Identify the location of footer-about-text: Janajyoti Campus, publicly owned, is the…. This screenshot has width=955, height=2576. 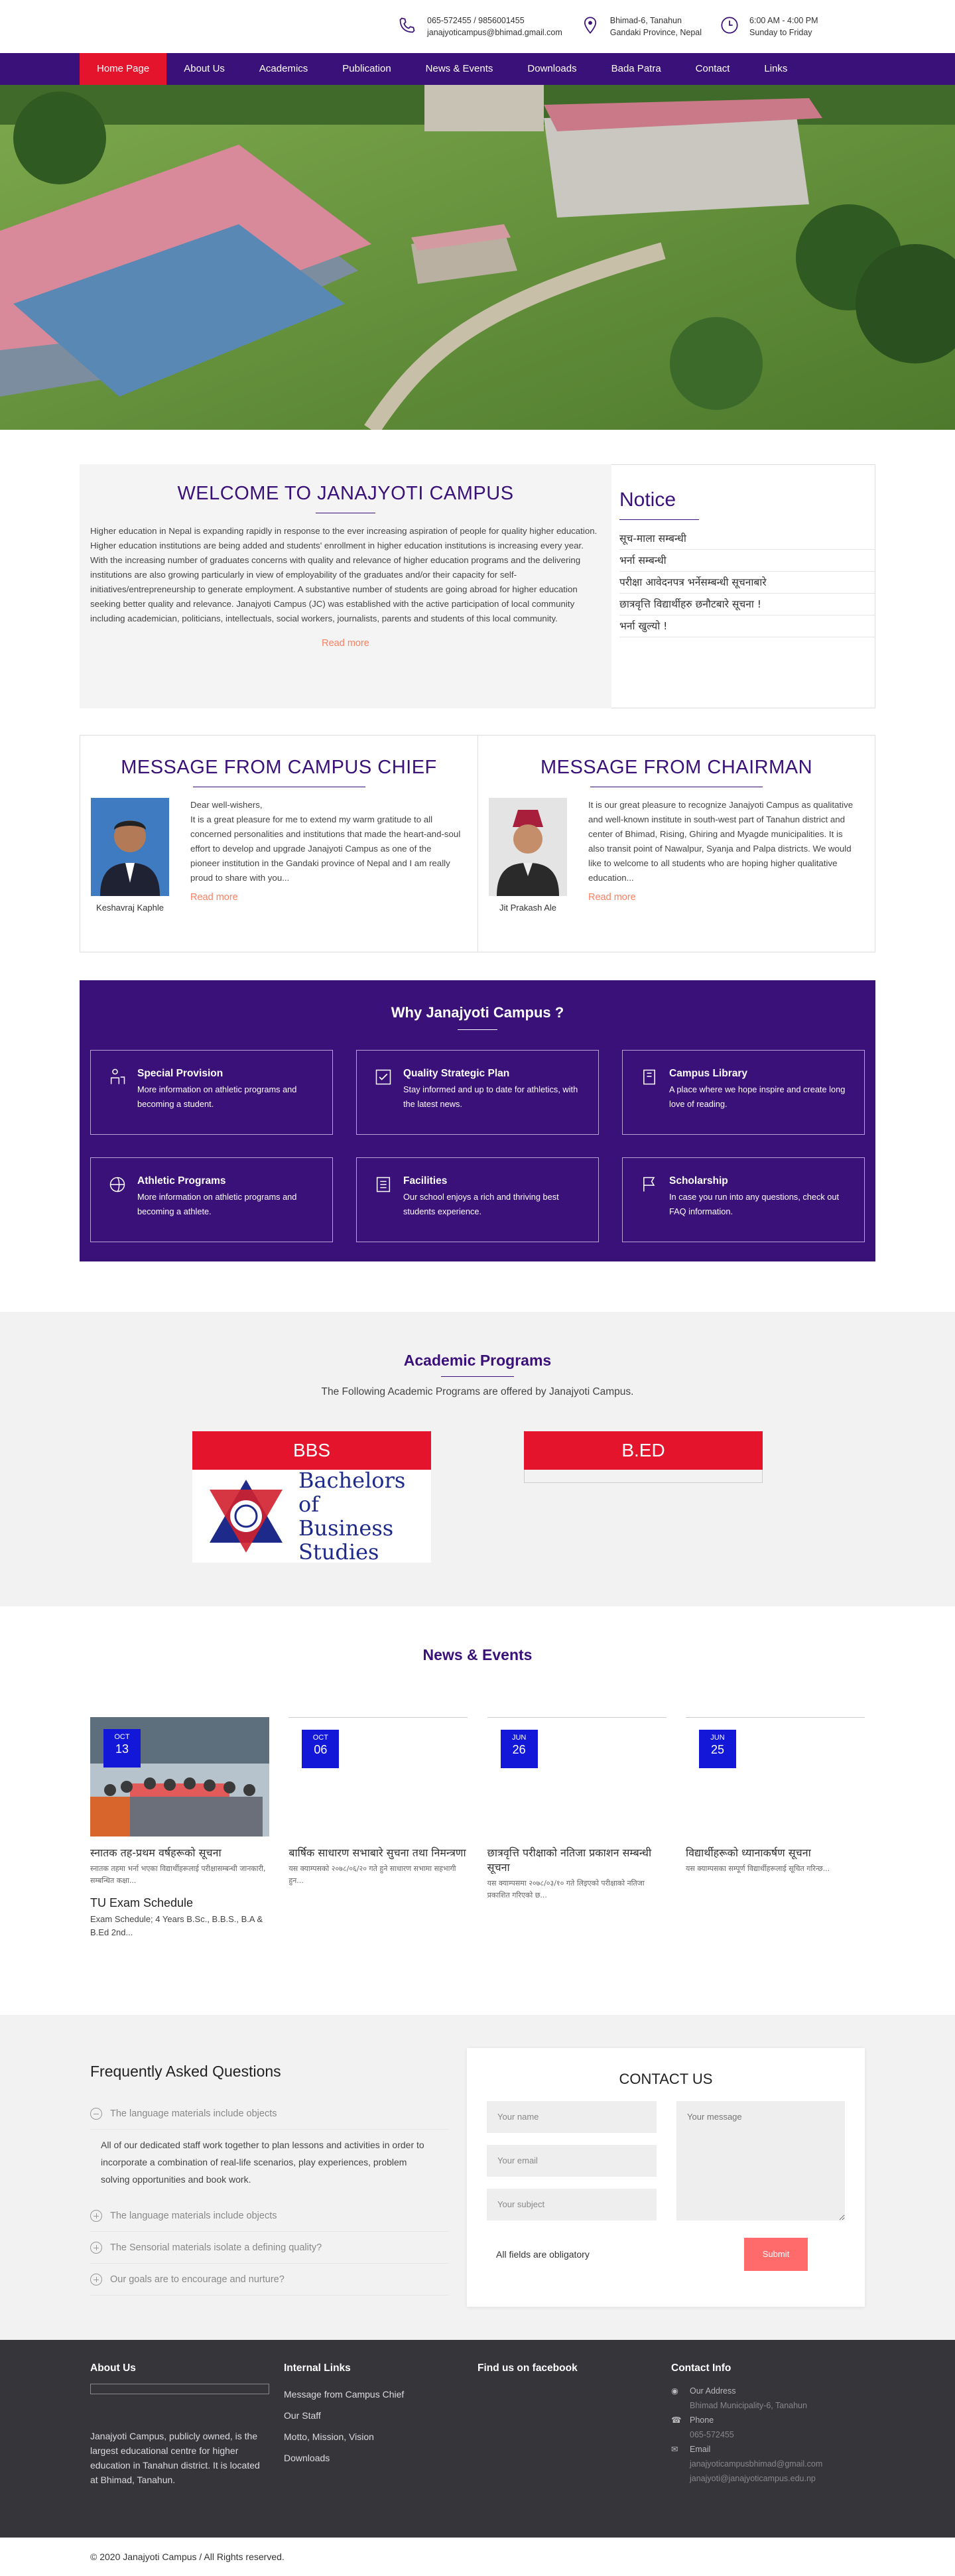
(175, 2458).